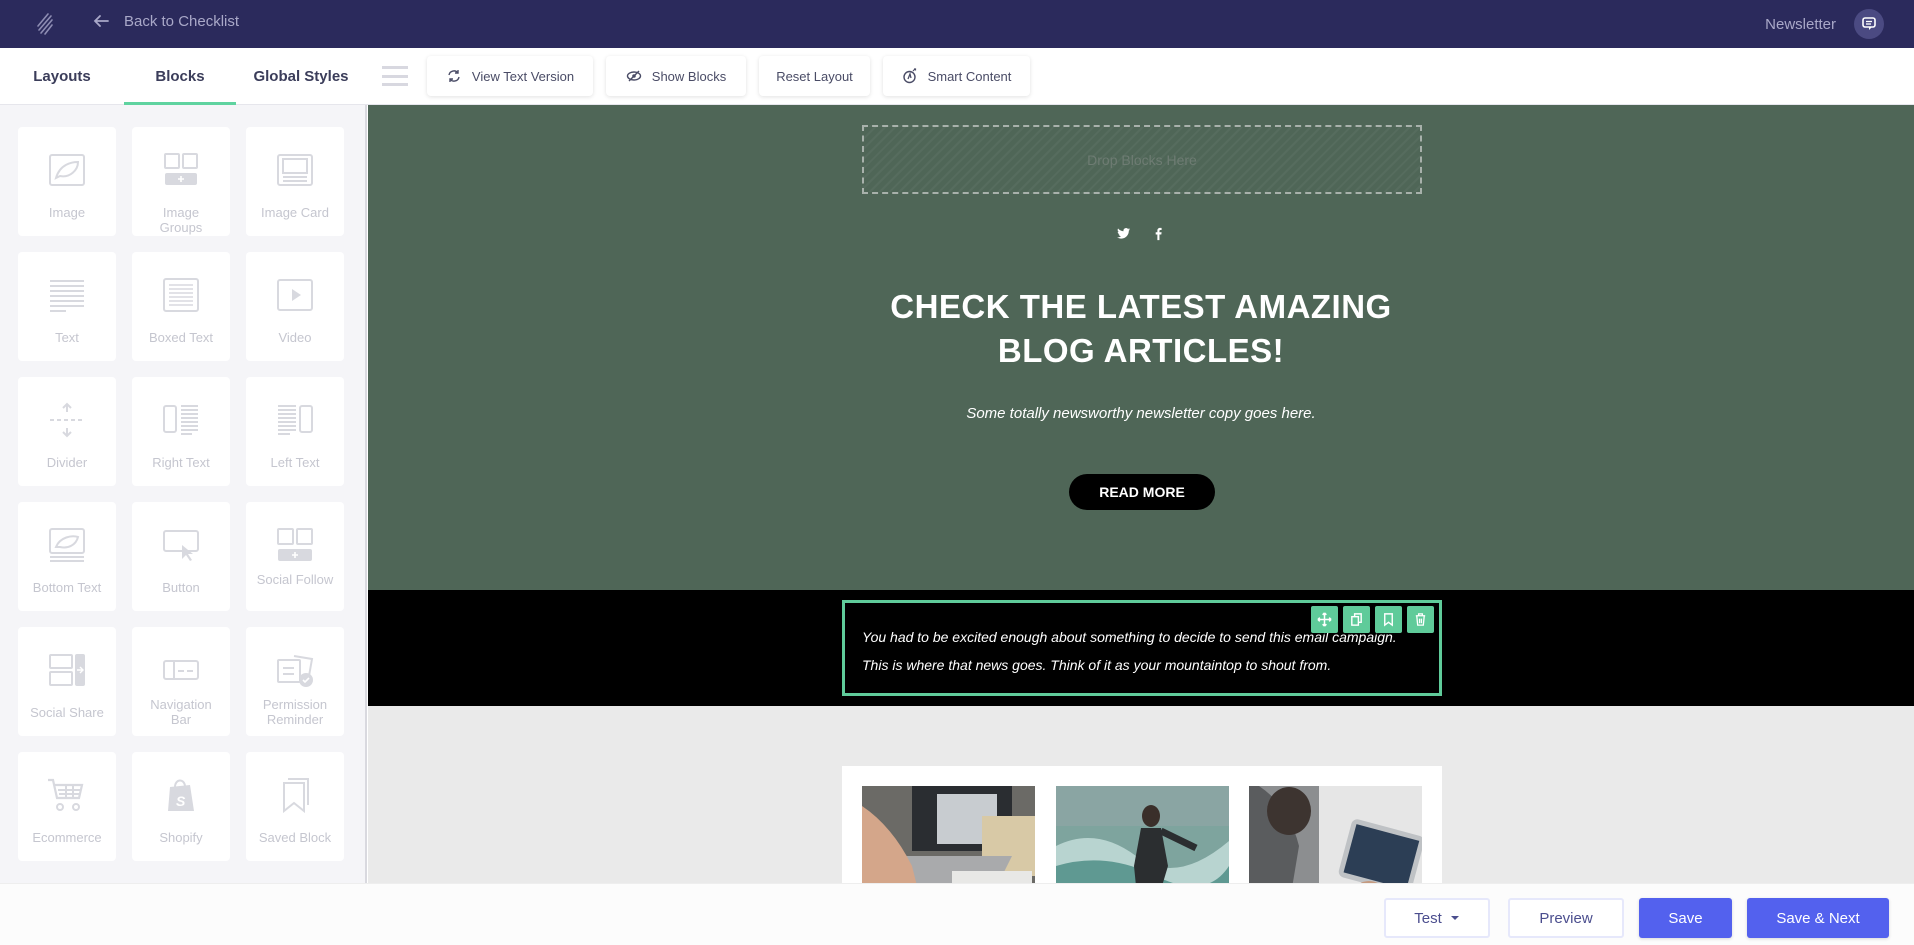 Image resolution: width=1914 pixels, height=945 pixels. Describe the element at coordinates (295, 837) in the screenshot. I see `block-label: Saved Block` at that location.